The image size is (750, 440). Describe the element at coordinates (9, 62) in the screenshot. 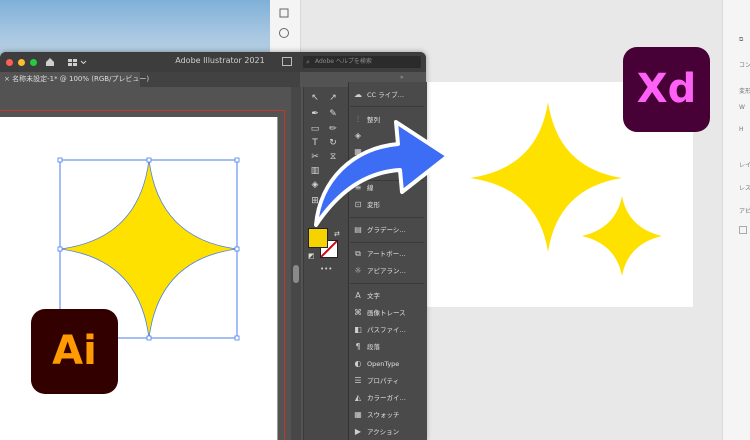

I see `close-window-button` at that location.